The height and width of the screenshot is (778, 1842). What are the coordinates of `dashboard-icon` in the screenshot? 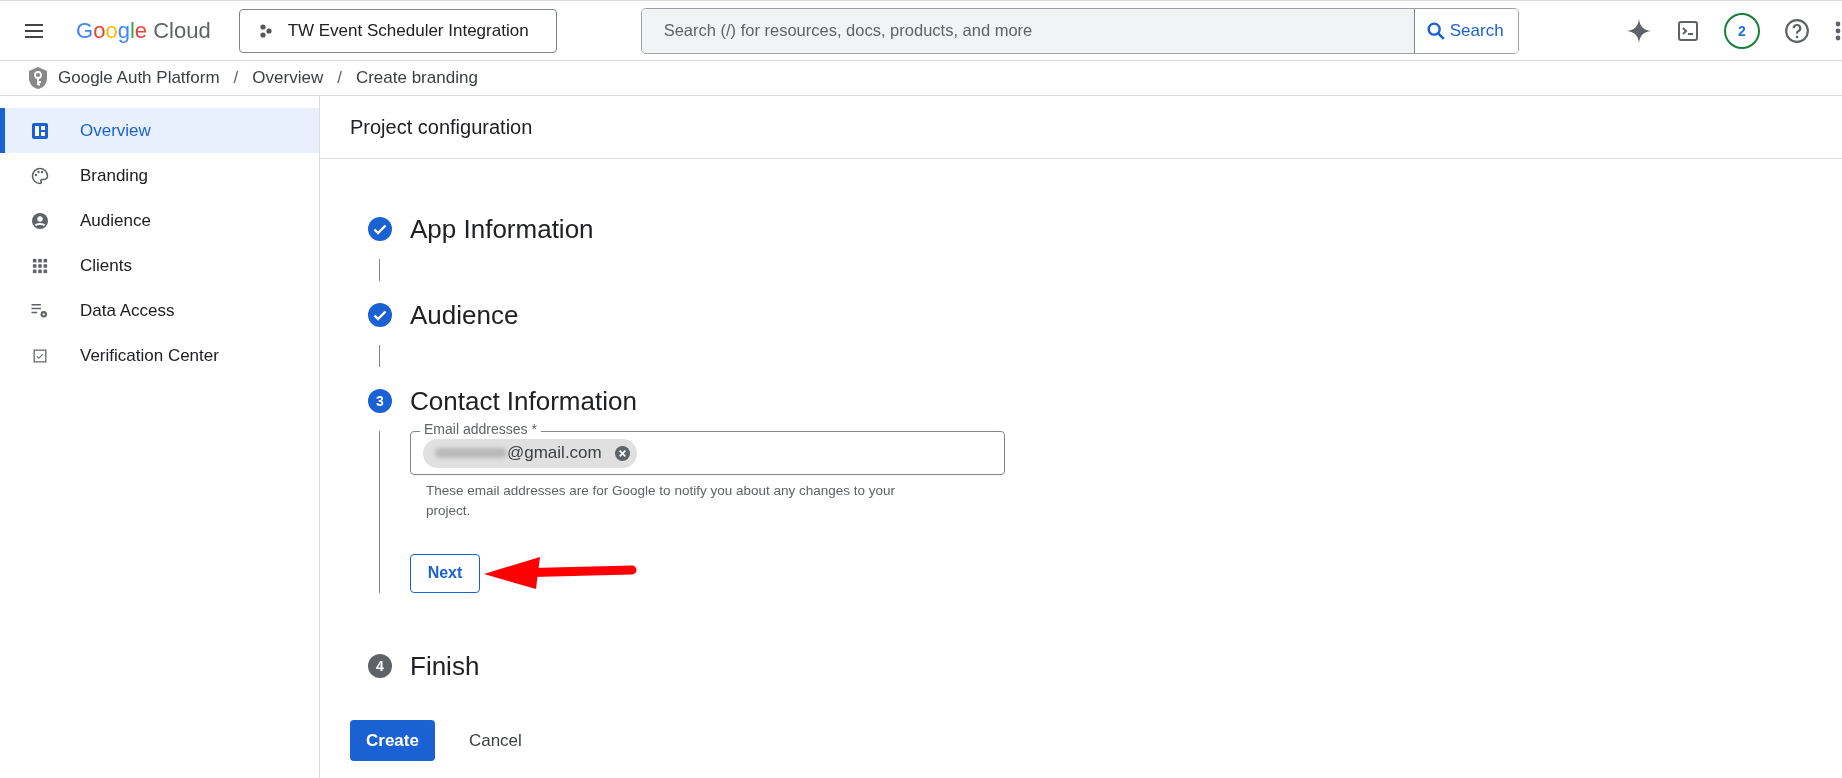 It's located at (40, 130).